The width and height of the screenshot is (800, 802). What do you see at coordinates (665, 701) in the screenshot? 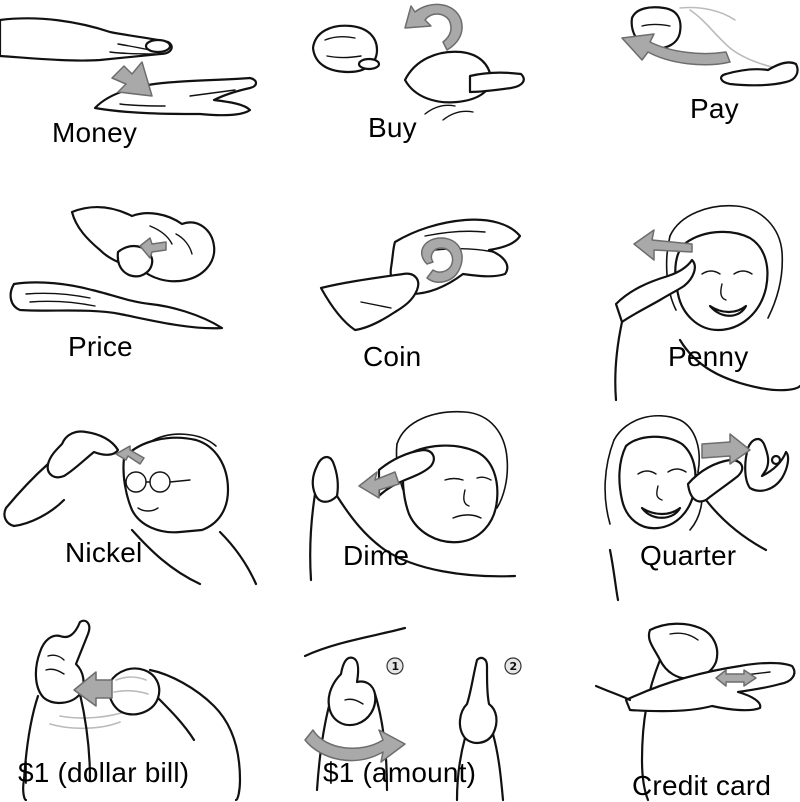
I see `sign-credit-card: Credit card` at bounding box center [665, 701].